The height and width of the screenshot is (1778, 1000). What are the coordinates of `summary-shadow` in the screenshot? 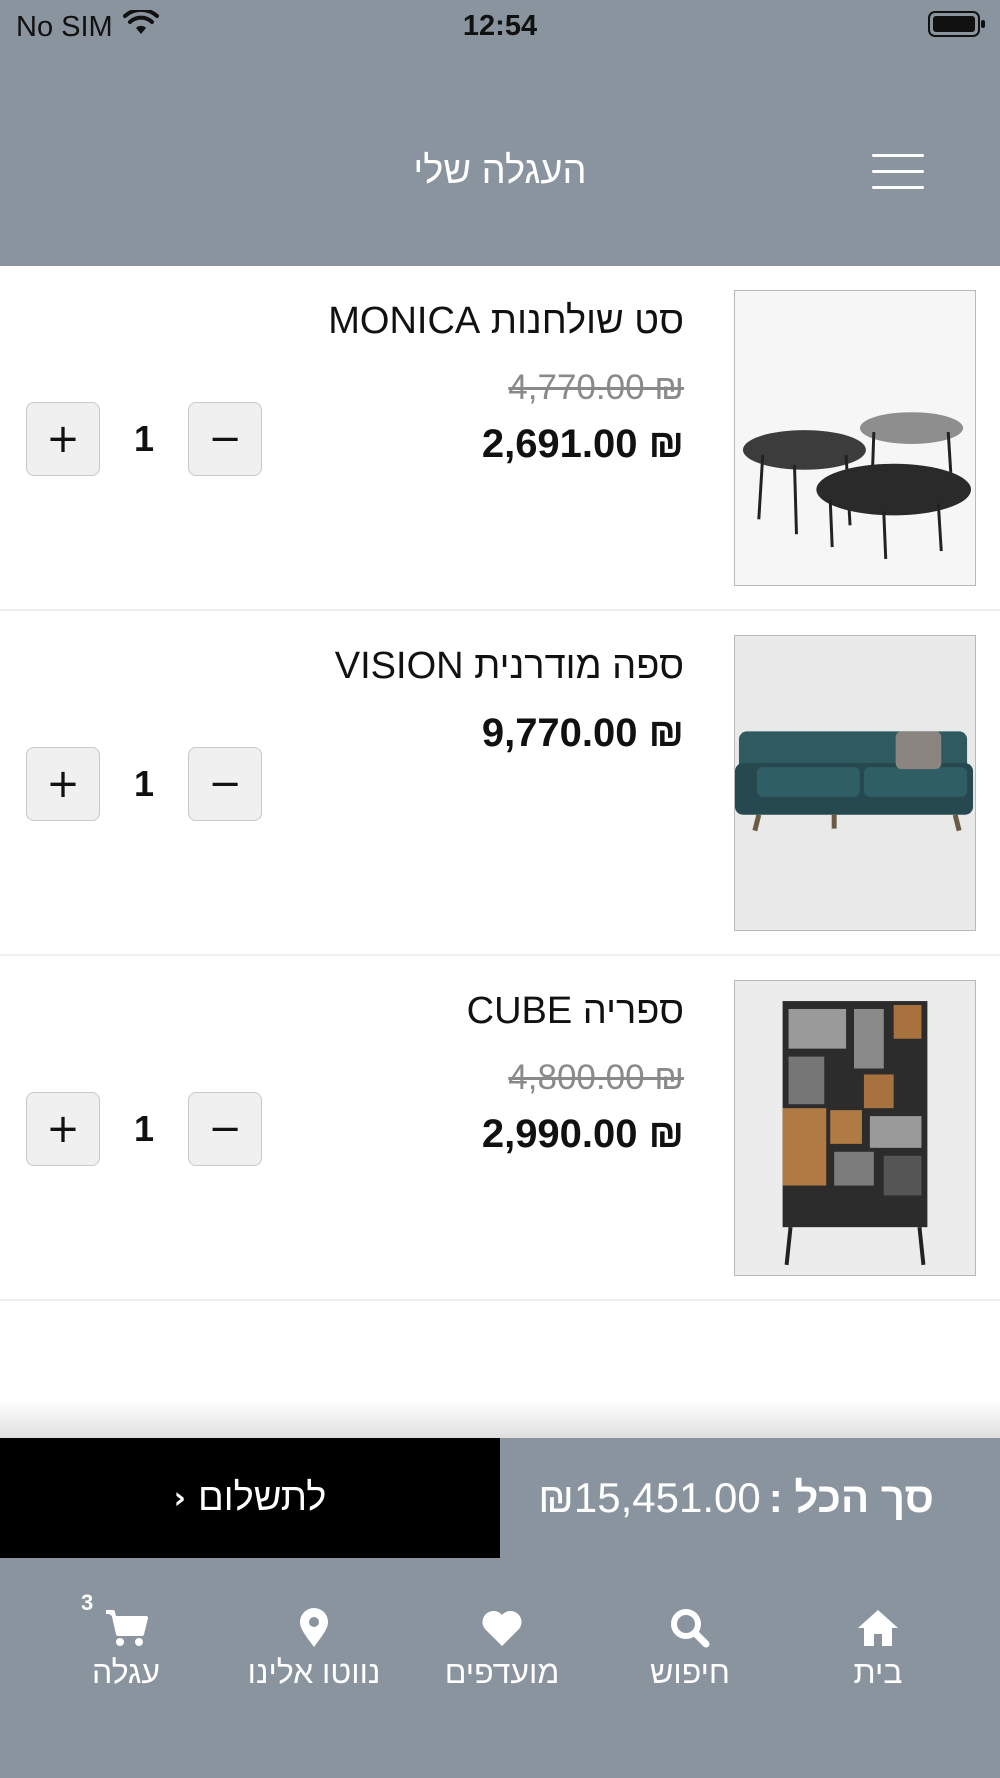 It's located at (500, 1419).